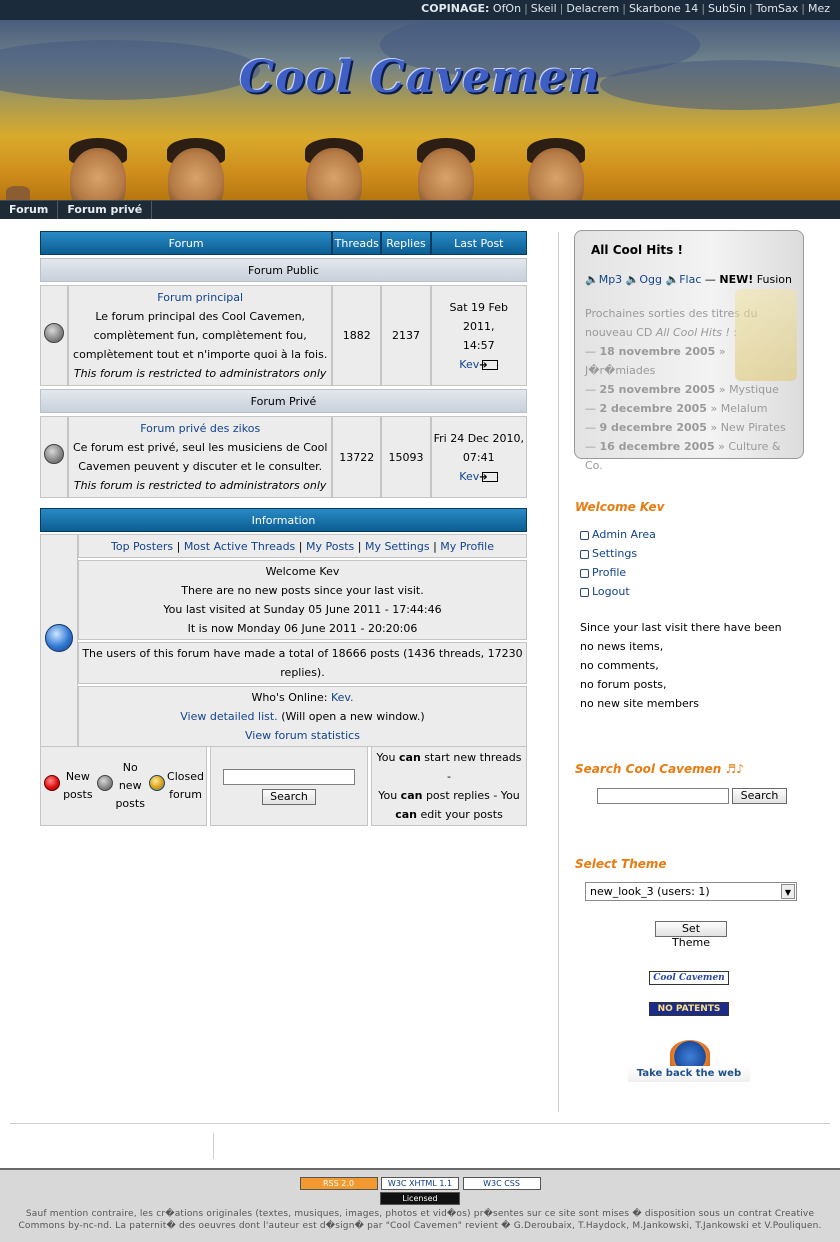 The height and width of the screenshot is (1242, 840). I want to click on friend-link: Delacrem, so click(592, 8).